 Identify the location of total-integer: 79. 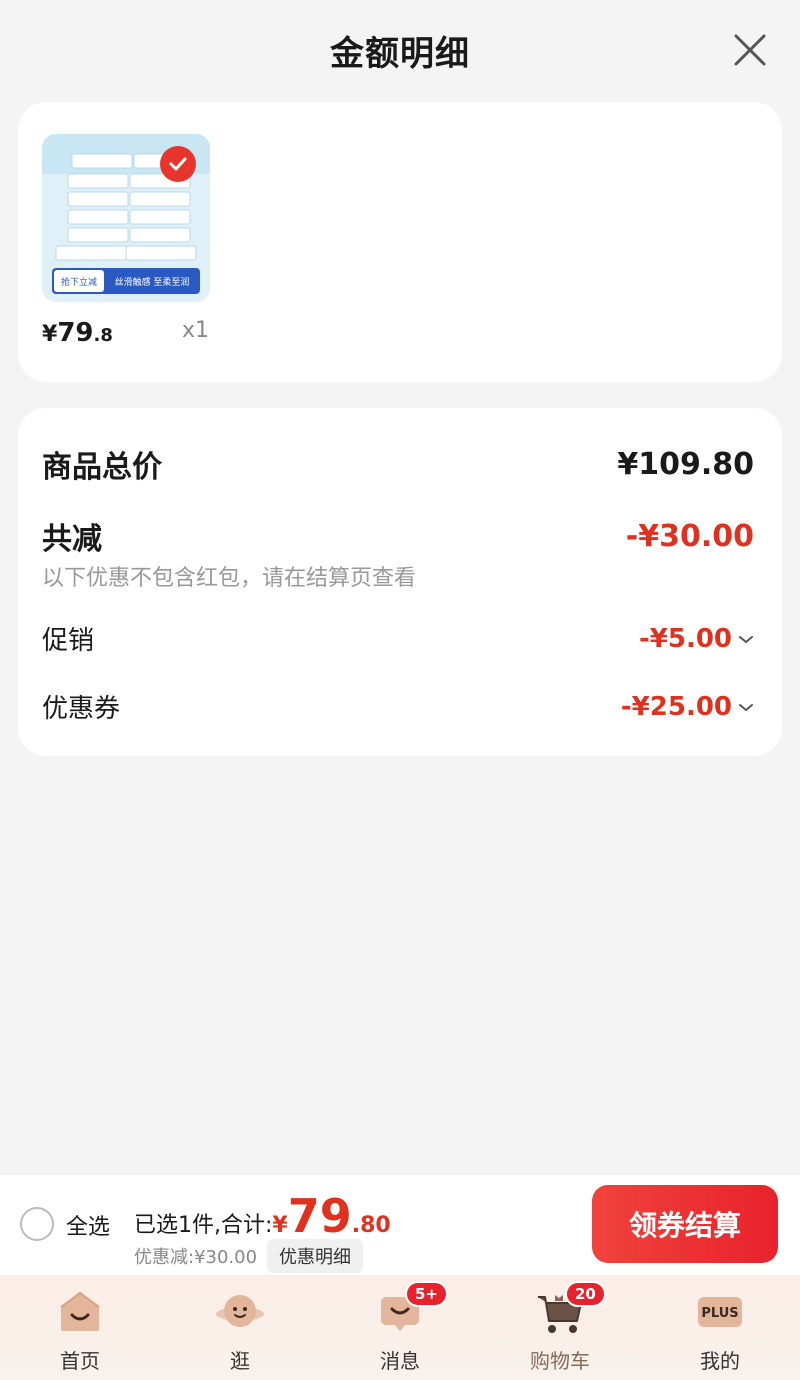
(319, 1216).